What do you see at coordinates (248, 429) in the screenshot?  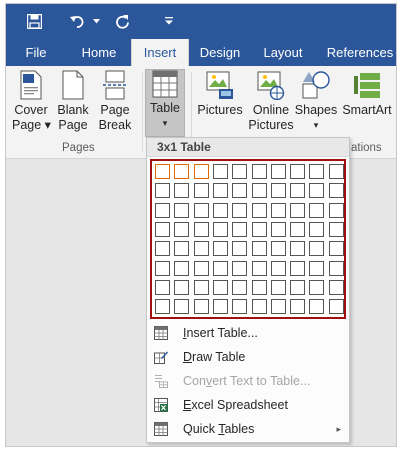 I see `quick-tables-item: Quick Tables ▸` at bounding box center [248, 429].